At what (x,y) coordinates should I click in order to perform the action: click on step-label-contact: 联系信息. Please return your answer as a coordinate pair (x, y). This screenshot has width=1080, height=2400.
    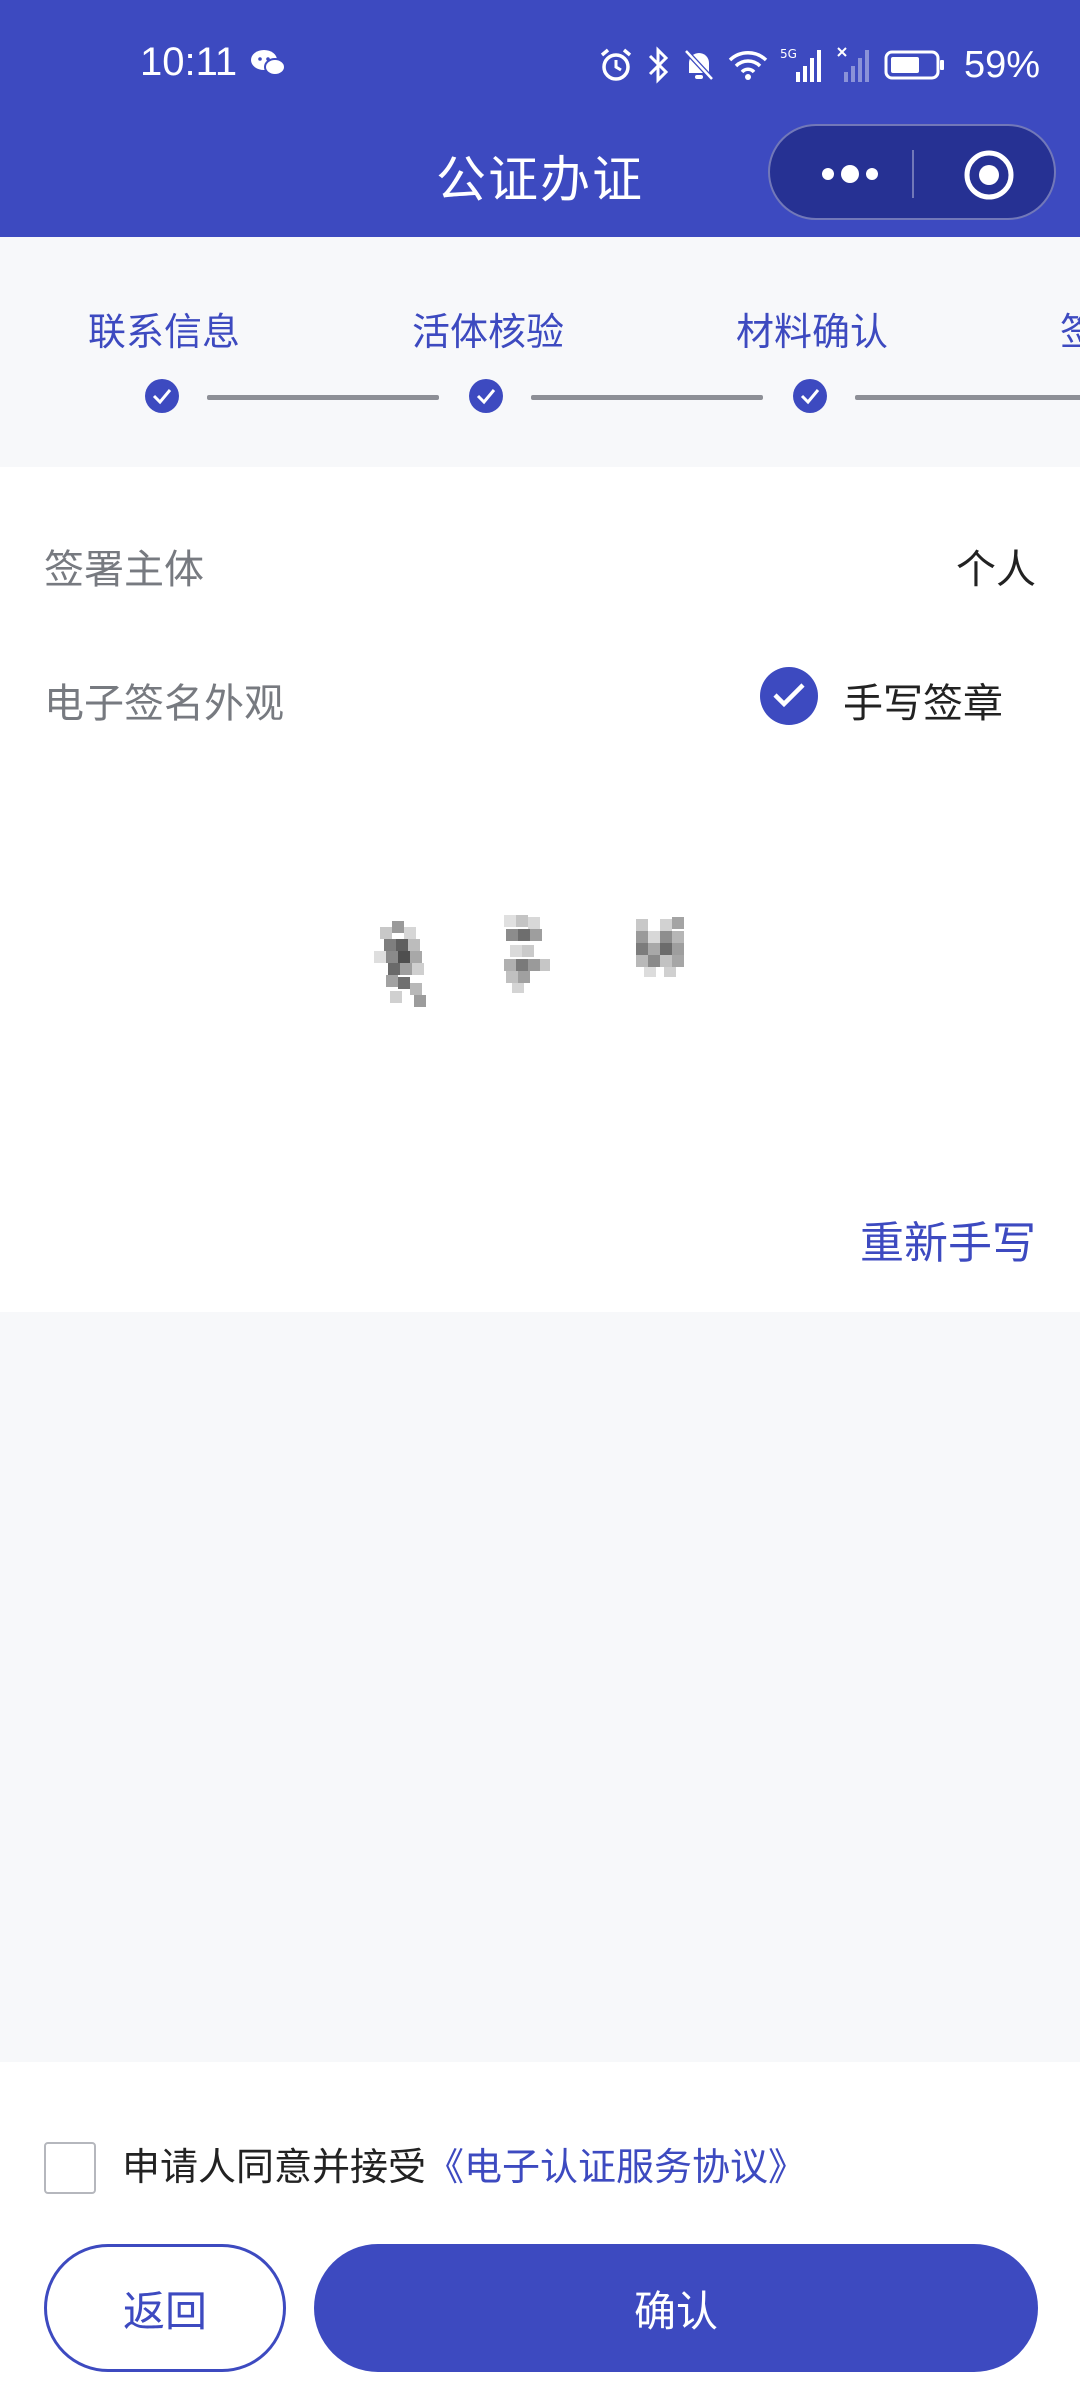
    Looking at the image, I should click on (164, 332).